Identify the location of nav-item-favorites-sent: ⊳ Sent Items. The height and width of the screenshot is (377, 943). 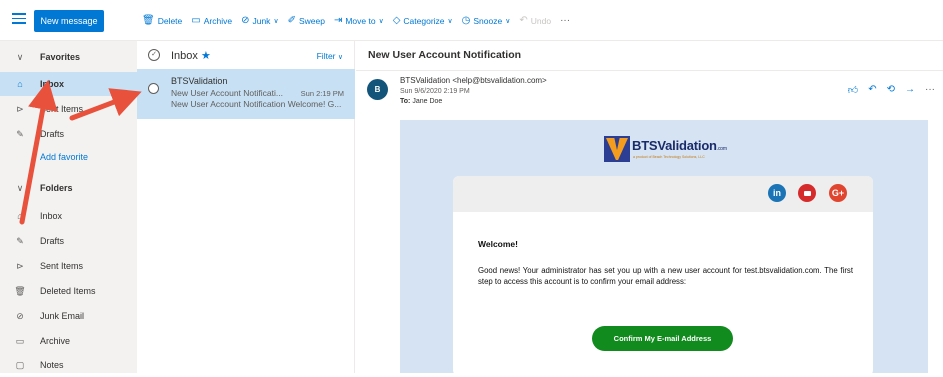
(68, 109).